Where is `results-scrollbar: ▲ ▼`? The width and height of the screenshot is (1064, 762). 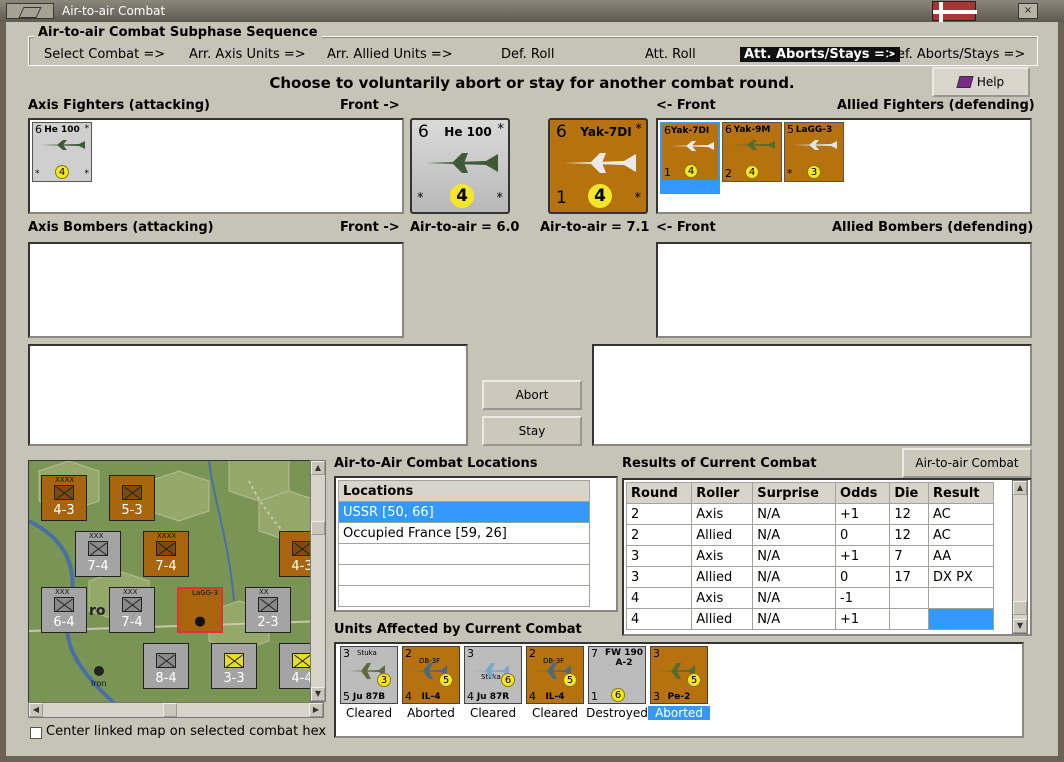
results-scrollbar: ▲ ▼ is located at coordinates (1020, 557).